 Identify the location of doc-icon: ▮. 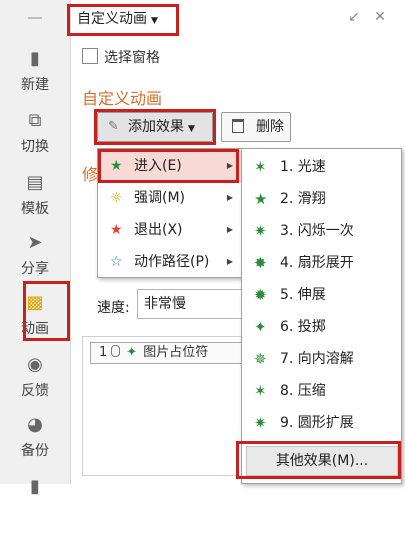
(35, 486).